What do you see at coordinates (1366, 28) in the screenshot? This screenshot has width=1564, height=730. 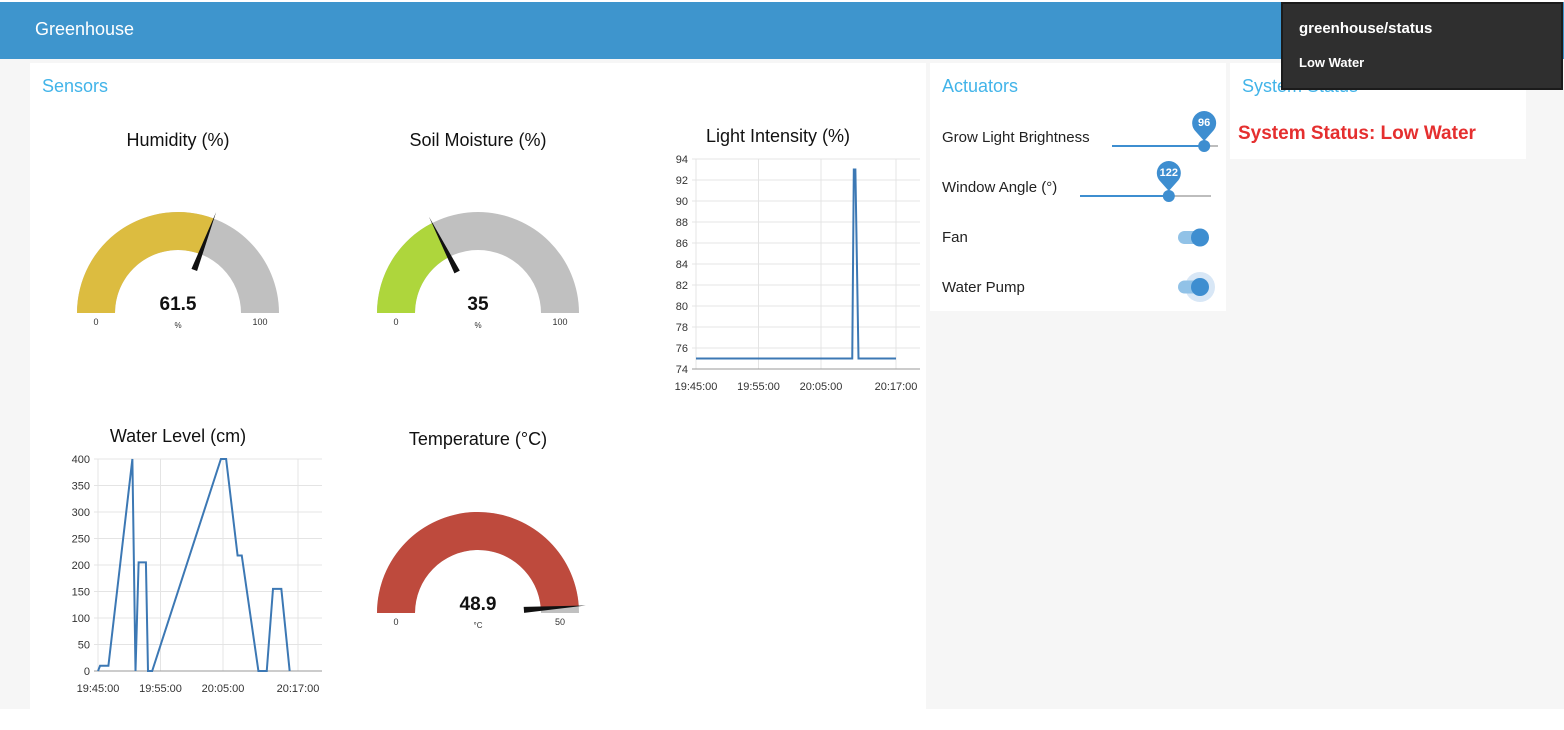 I see `toast-topic: greenhouse/status` at bounding box center [1366, 28].